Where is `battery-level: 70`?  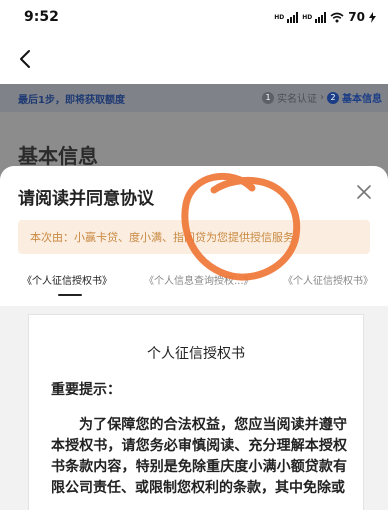
battery-level: 70 is located at coordinates (356, 17).